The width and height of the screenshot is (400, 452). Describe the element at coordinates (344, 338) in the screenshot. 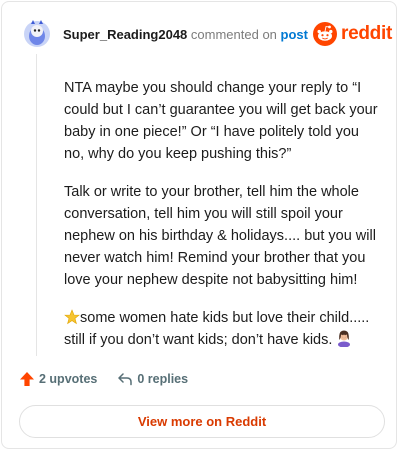

I see `woman-facepalming-emoji-icon` at that location.